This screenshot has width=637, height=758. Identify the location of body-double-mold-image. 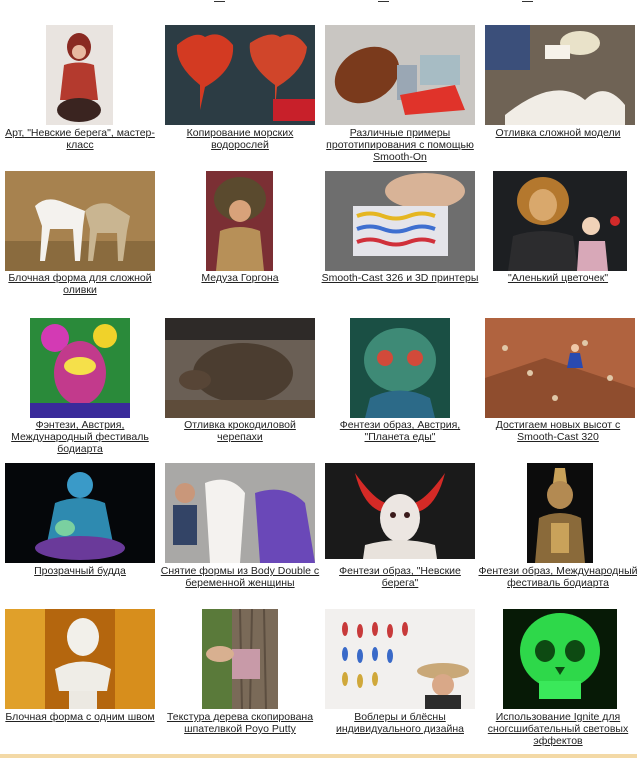
(240, 513).